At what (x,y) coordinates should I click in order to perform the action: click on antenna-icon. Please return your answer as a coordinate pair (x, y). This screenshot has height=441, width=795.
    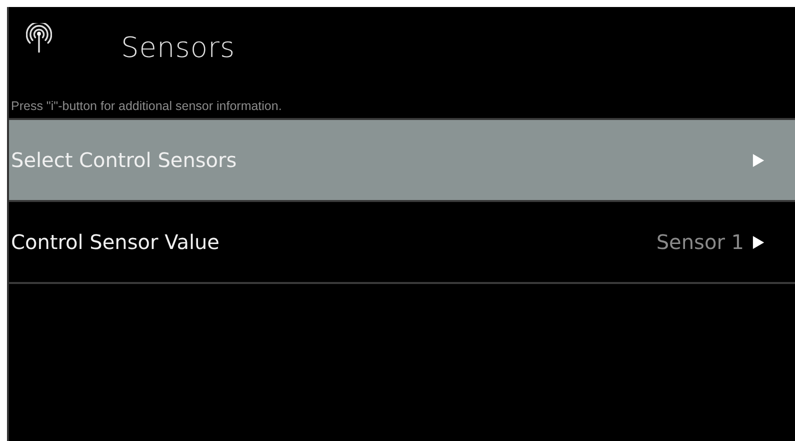
    Looking at the image, I should click on (39, 38).